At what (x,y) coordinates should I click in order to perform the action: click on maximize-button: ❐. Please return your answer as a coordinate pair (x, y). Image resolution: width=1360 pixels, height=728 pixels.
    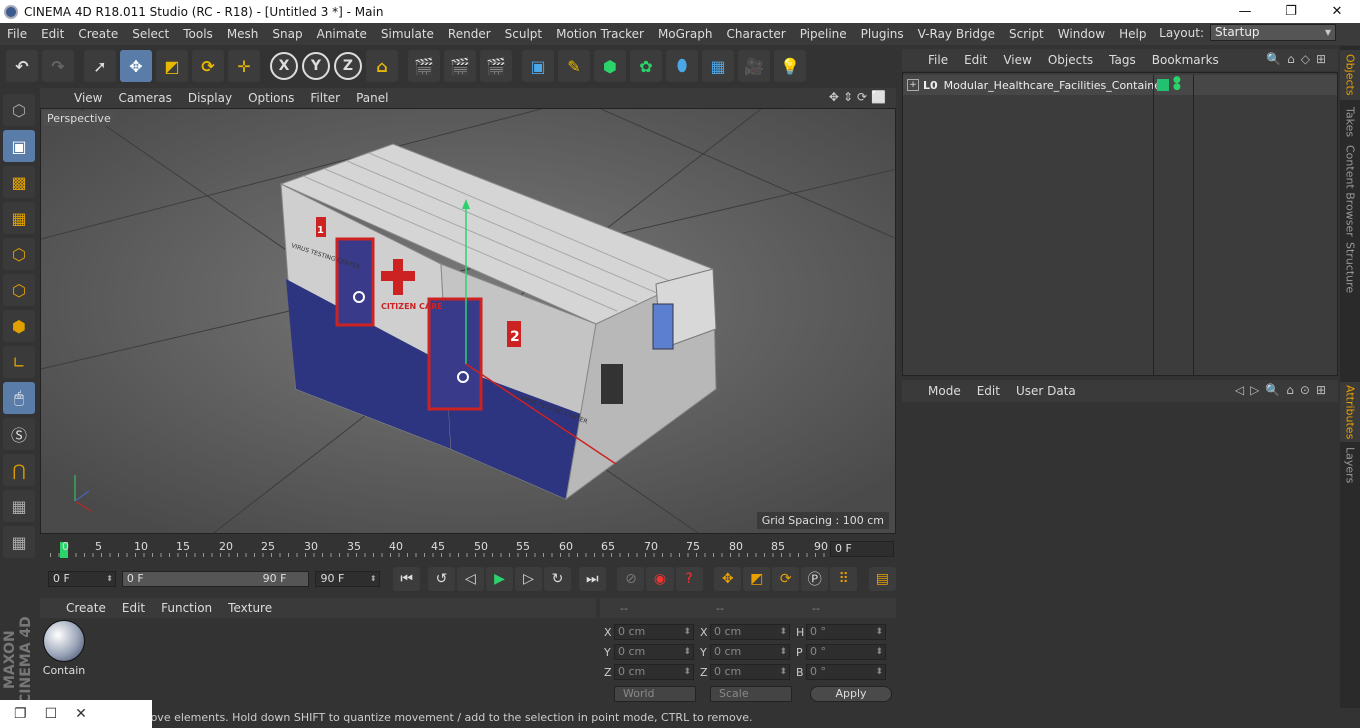
    Looking at the image, I should click on (1291, 11).